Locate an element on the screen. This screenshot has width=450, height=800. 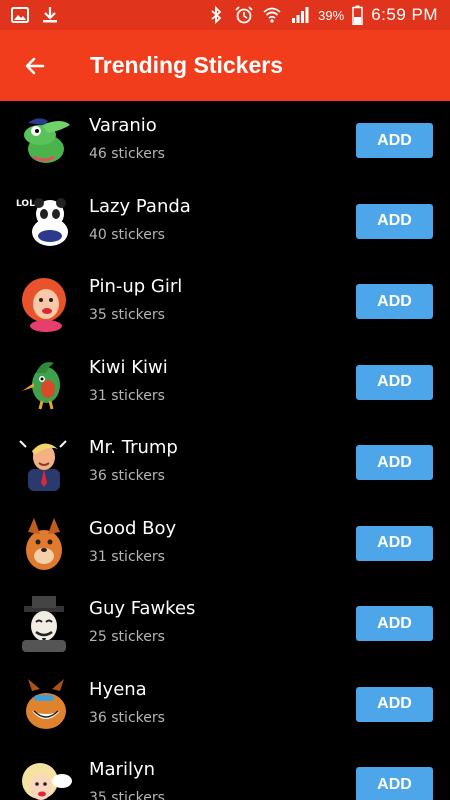
list-item: LOL Lazy Panda 40 stickers ADD is located at coordinates (225, 222).